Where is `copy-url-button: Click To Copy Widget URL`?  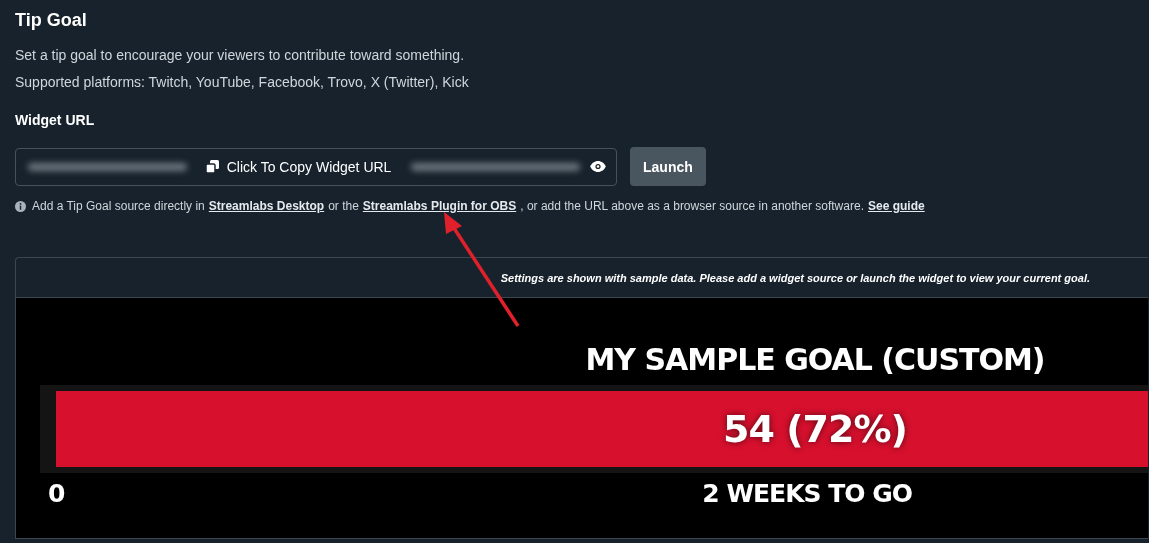 copy-url-button: Click To Copy Widget URL is located at coordinates (298, 166).